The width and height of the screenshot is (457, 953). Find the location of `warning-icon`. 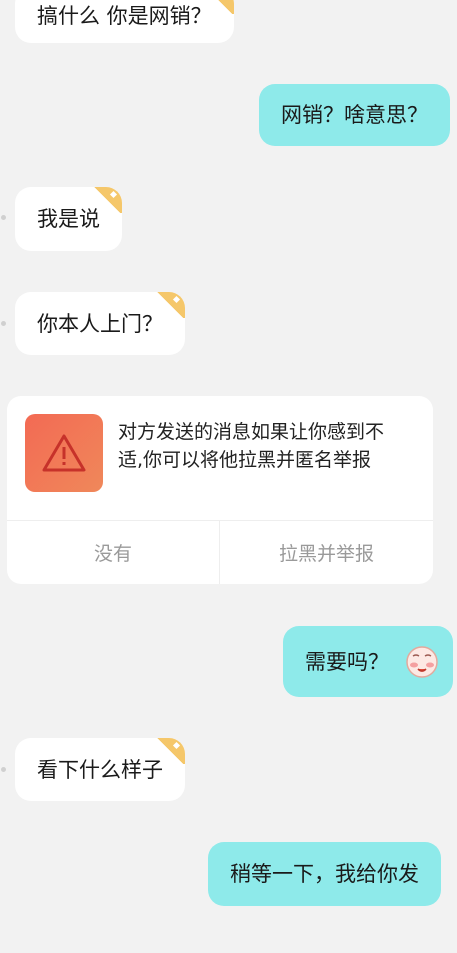

warning-icon is located at coordinates (64, 453).